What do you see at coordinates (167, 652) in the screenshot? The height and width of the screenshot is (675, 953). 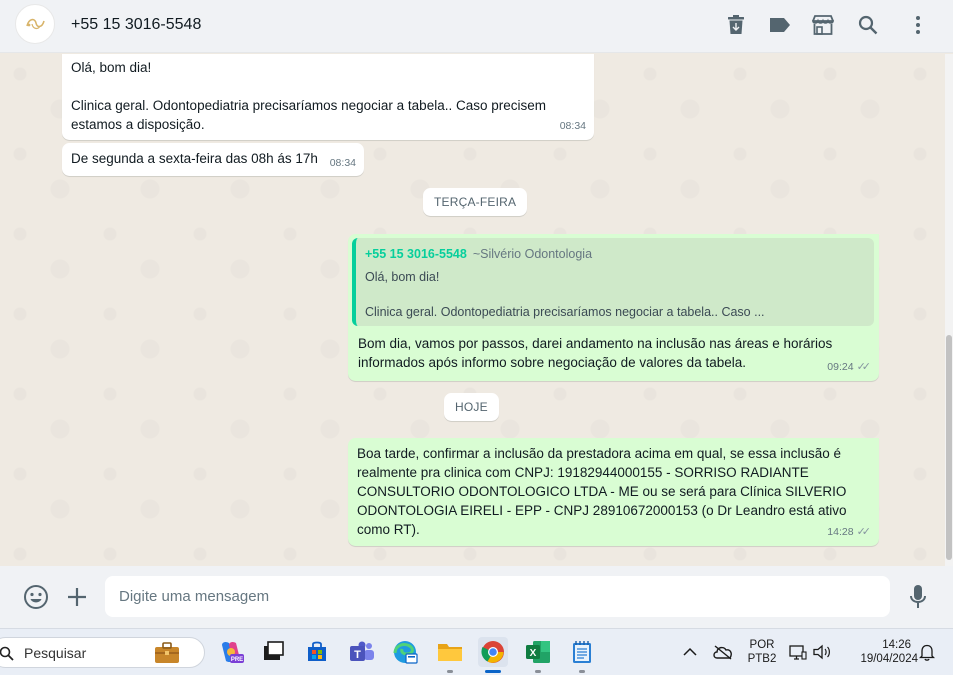 I see `briefcase-icon` at bounding box center [167, 652].